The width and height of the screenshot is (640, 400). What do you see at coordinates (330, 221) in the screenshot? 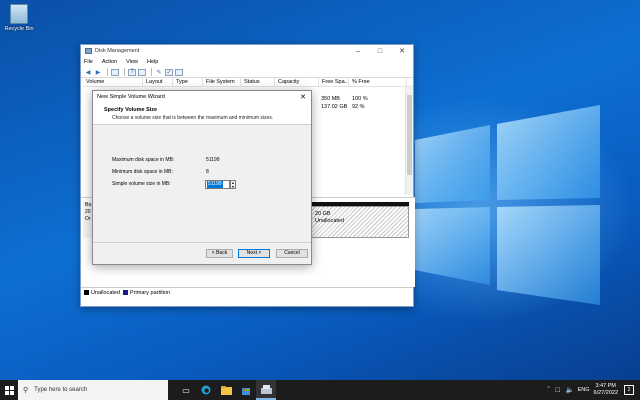
I see `unallocated-label: Unallocated` at bounding box center [330, 221].